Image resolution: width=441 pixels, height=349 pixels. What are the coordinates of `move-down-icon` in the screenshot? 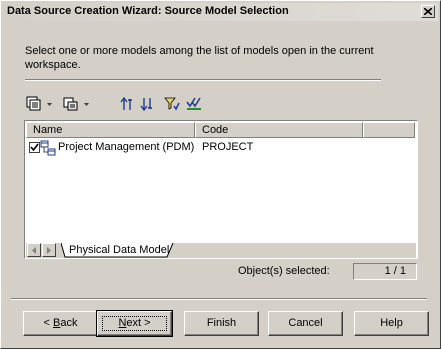 It's located at (146, 105).